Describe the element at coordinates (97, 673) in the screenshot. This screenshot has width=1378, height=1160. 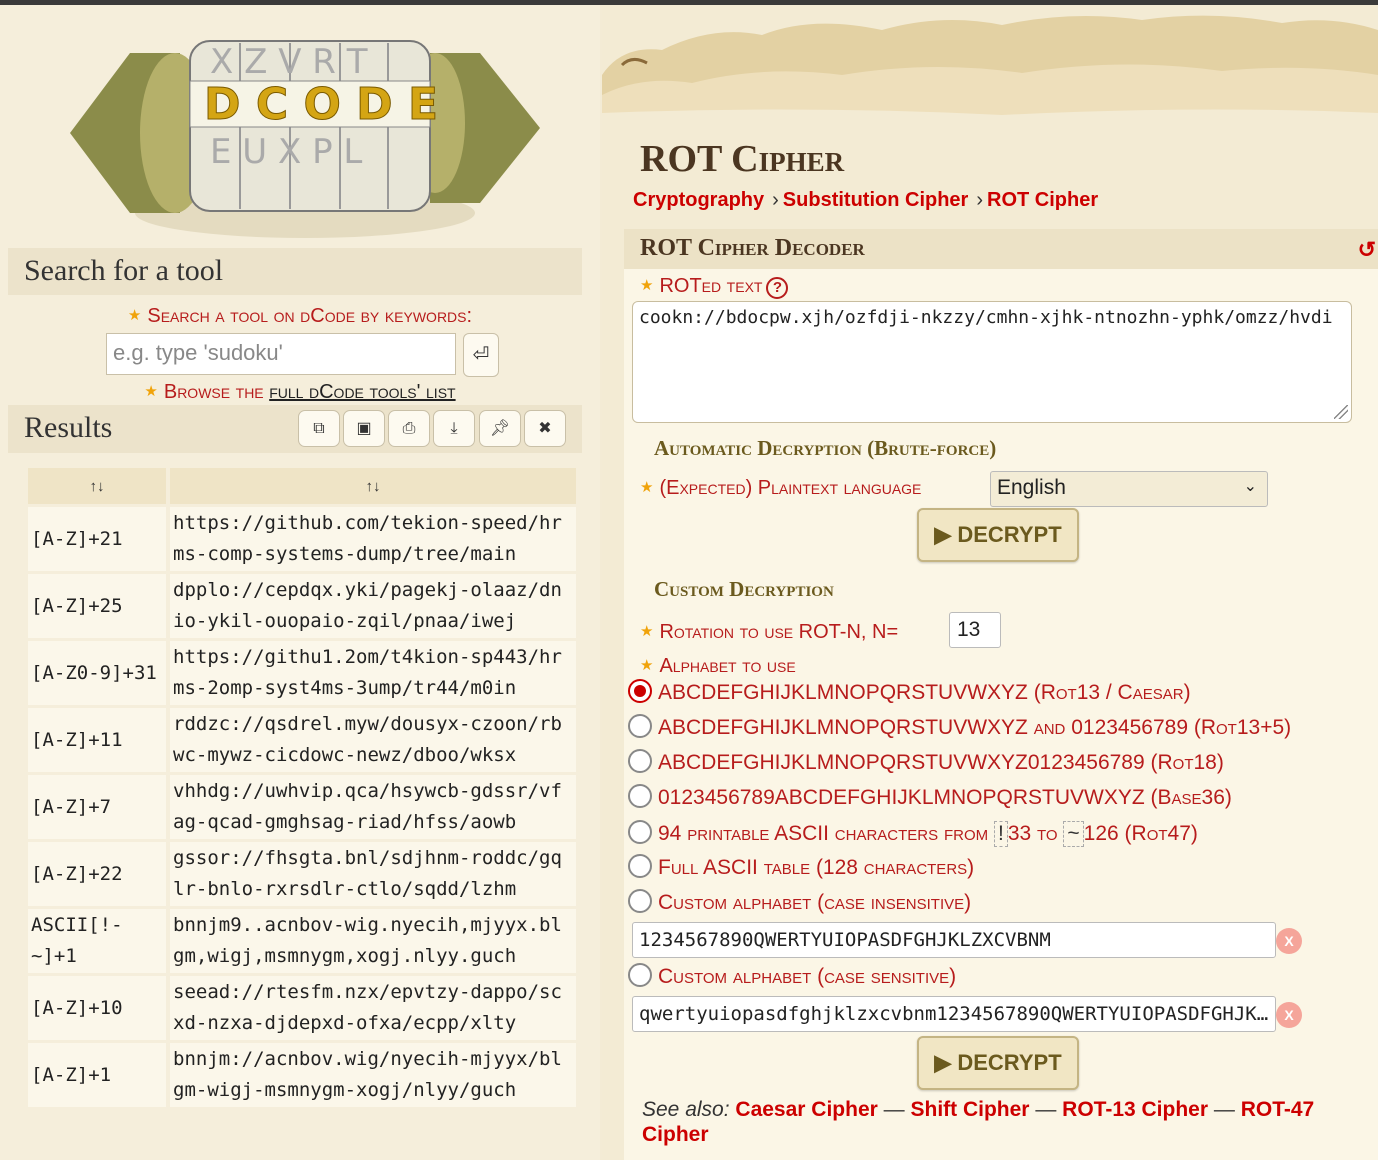
I see `result-key: [A-Z0-9]+31` at that location.